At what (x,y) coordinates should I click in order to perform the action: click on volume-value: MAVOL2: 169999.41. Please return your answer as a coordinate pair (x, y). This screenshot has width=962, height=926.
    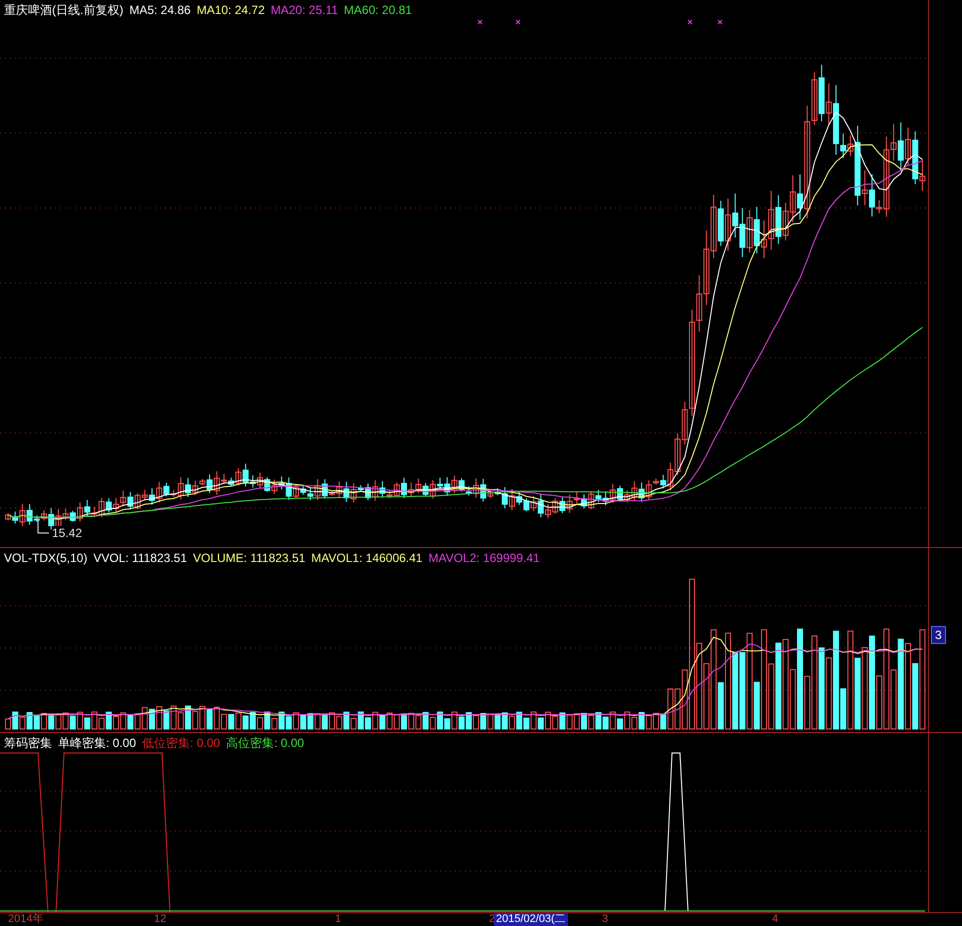
    Looking at the image, I should click on (484, 558).